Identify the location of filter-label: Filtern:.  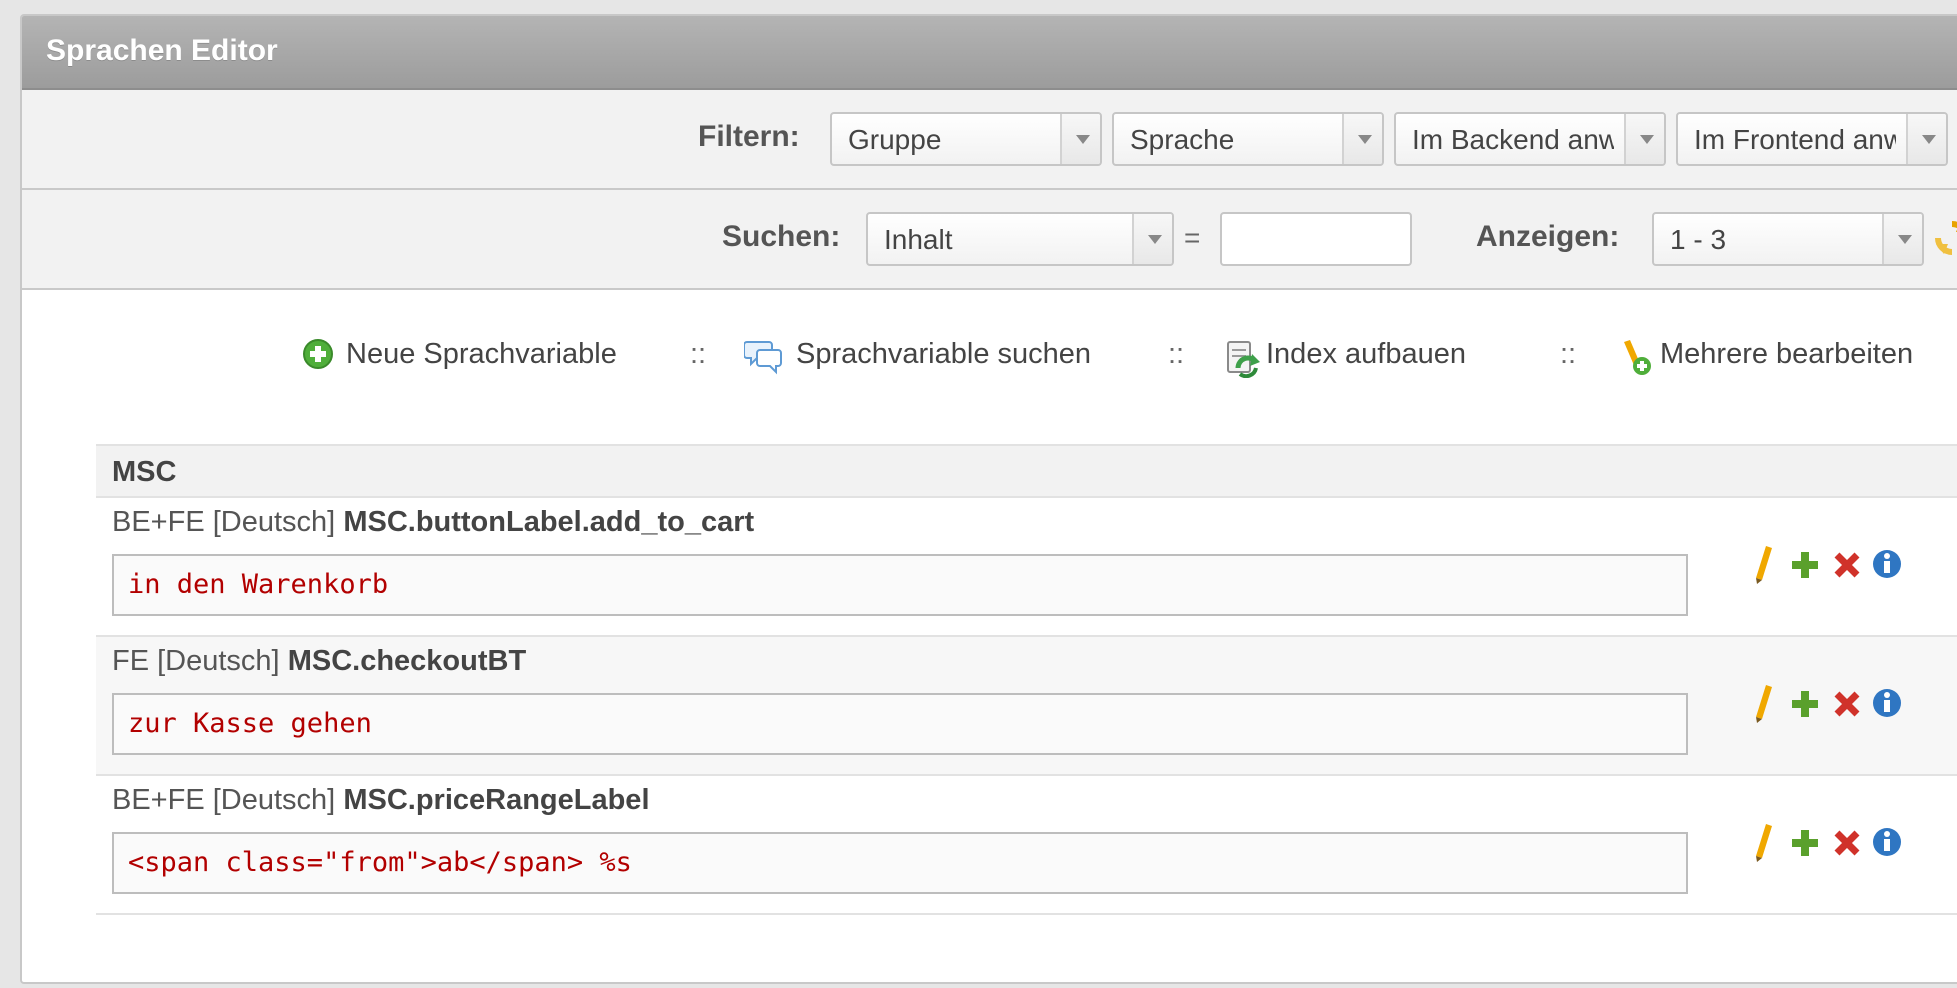
(749, 136).